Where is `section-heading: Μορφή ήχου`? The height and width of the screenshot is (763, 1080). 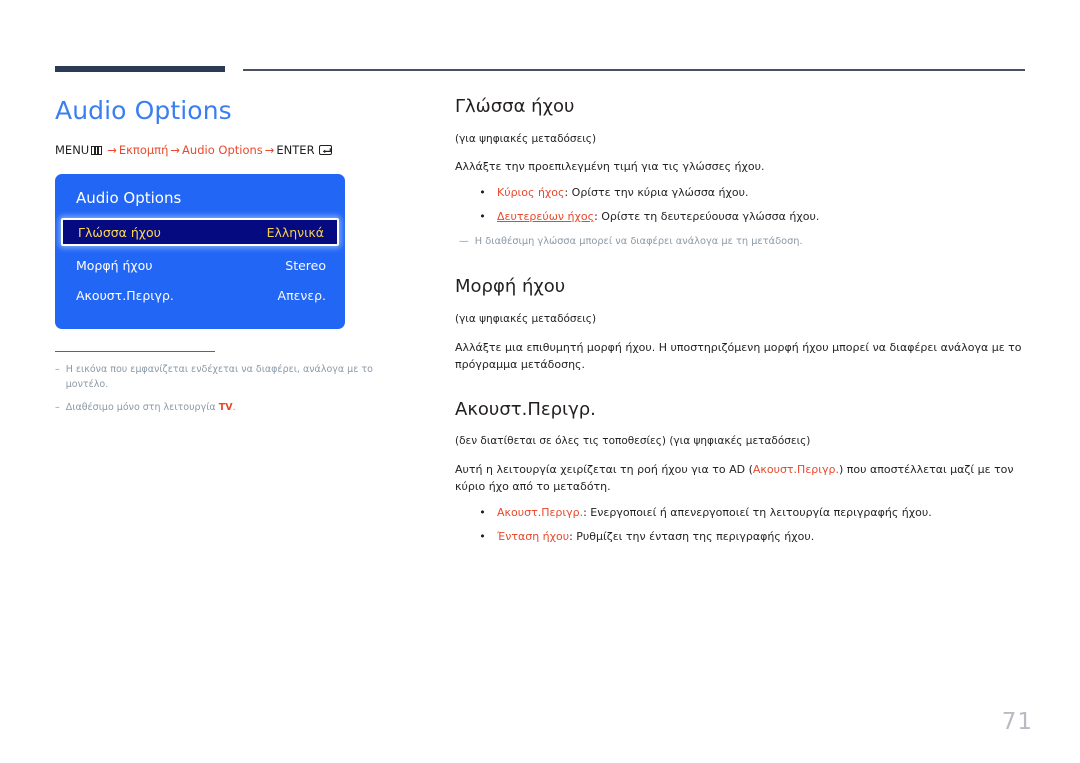
section-heading: Μορφή ήχου is located at coordinates (510, 287).